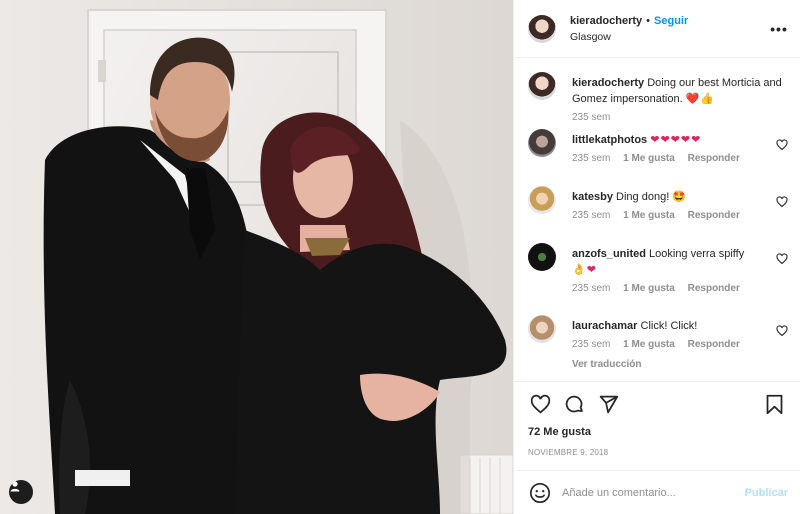 The height and width of the screenshot is (514, 800). I want to click on share-button, so click(608, 404).